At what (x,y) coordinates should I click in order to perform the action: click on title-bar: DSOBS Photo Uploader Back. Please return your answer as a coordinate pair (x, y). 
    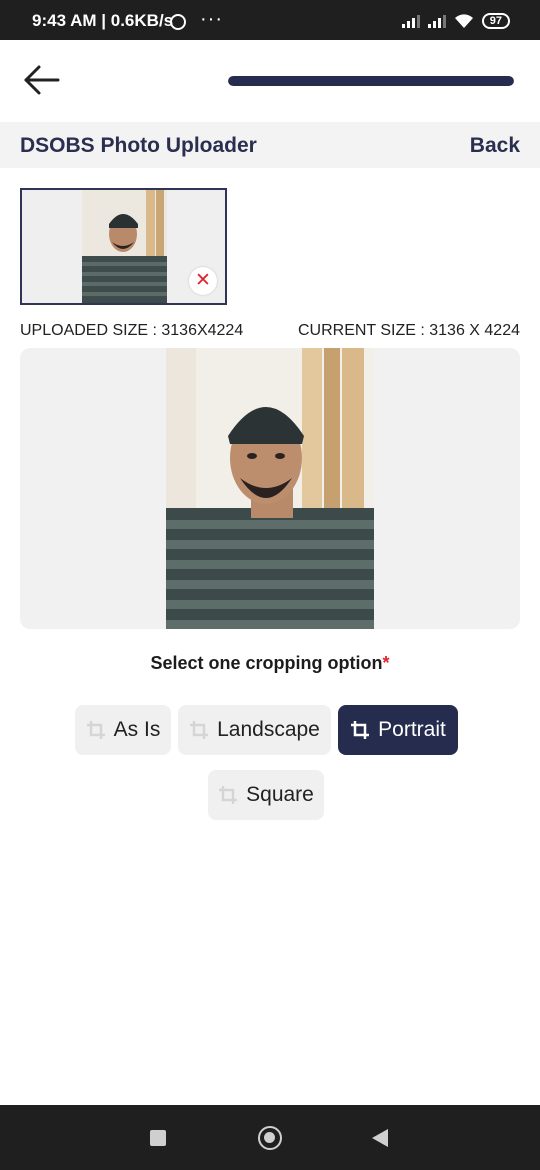
    Looking at the image, I should click on (270, 145).